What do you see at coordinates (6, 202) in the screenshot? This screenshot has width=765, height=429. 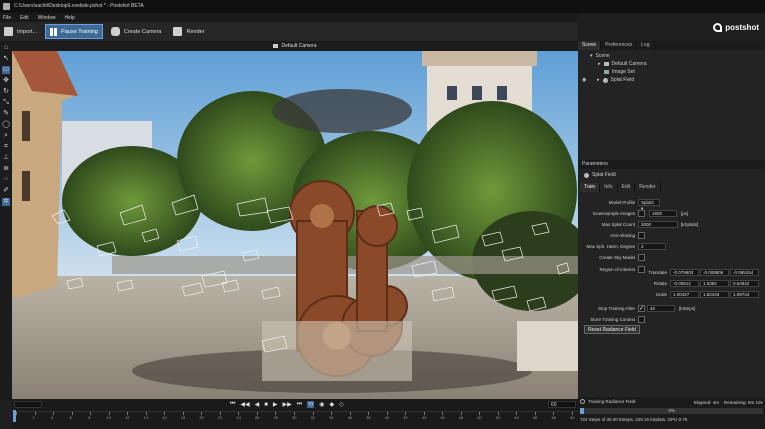 I see `camera-view-icon: ✲` at bounding box center [6, 202].